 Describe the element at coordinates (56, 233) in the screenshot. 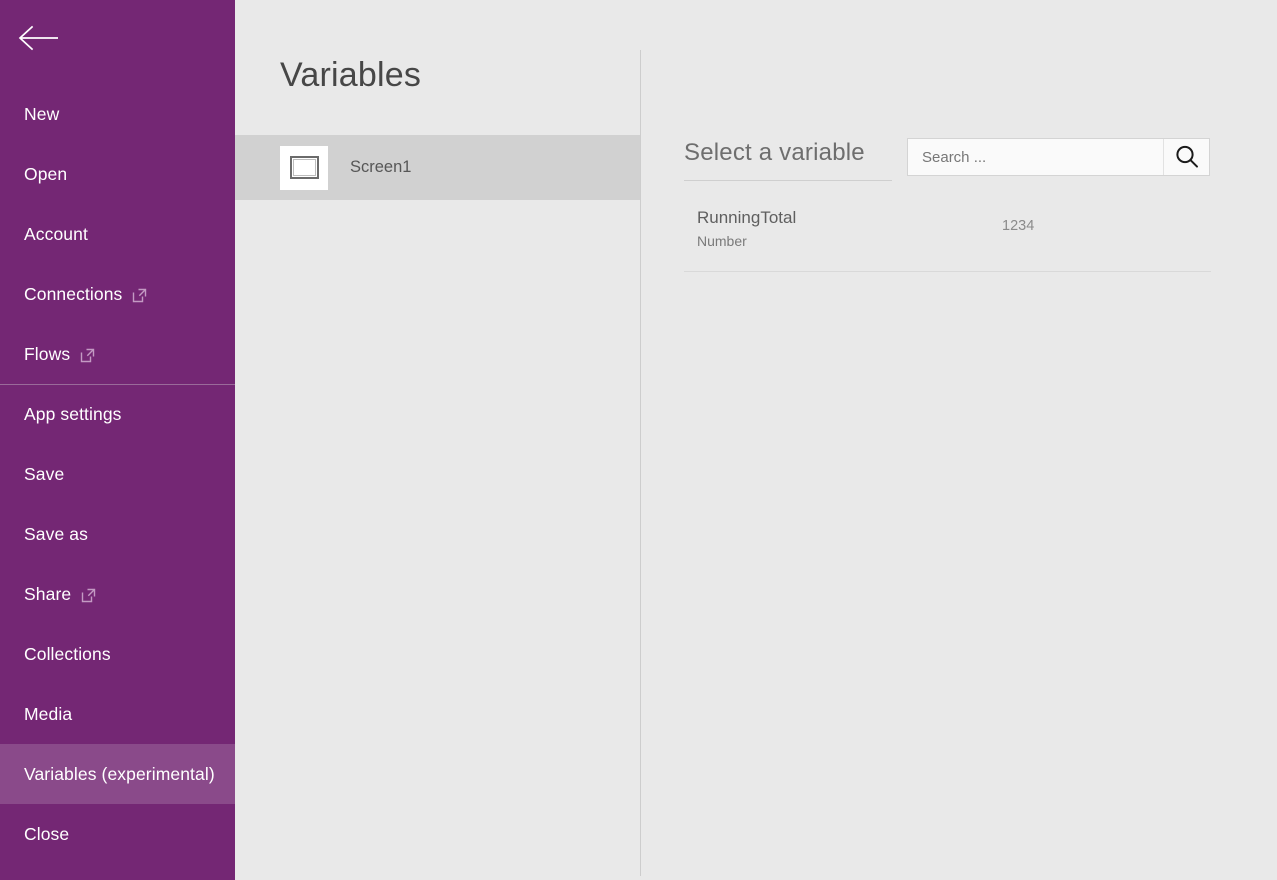

I see `sidebar-item-label: Account` at that location.